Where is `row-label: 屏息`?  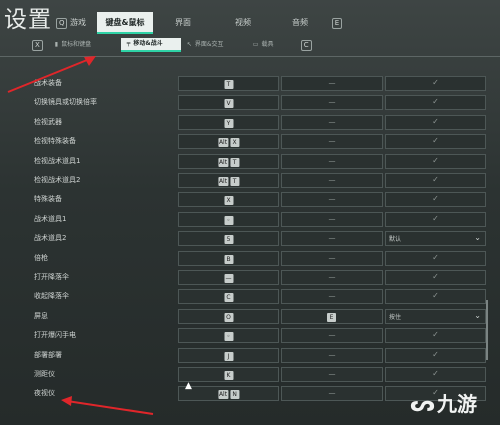
row-label: 屏息 is located at coordinates (41, 315).